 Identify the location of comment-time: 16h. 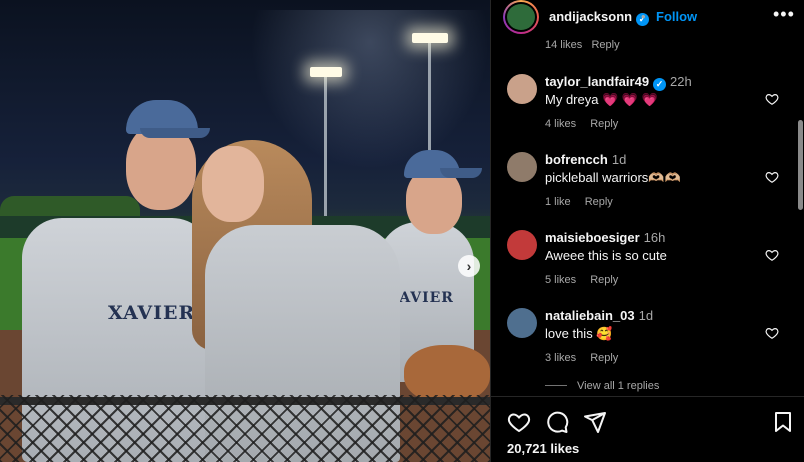
(654, 237).